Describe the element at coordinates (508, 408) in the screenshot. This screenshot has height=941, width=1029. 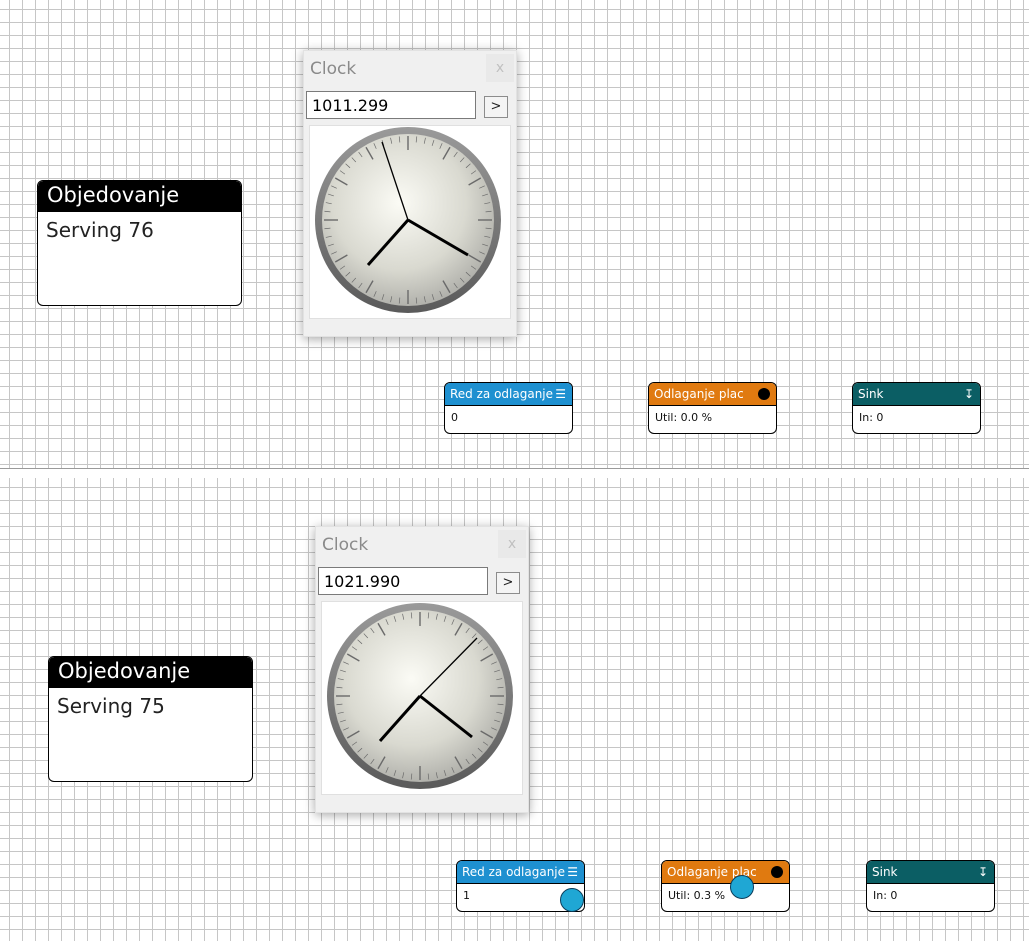
I see `queue-block: Red za odlaganje ☰ 0` at that location.